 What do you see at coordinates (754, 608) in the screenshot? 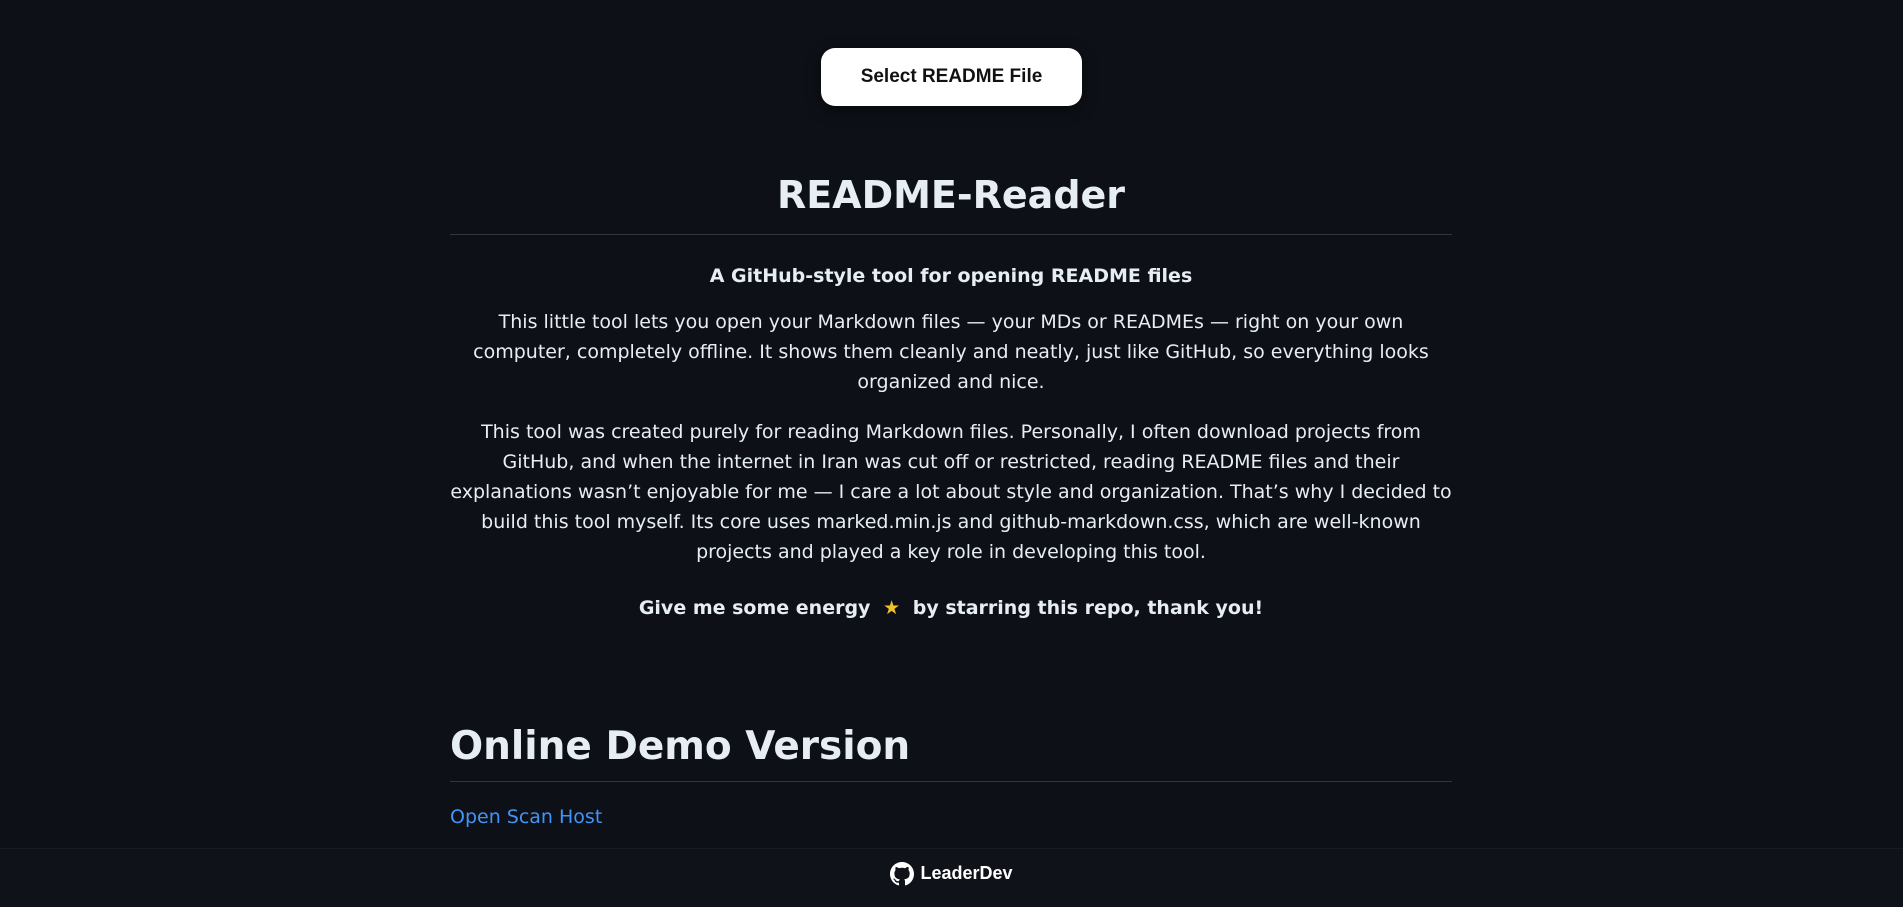
I see `star-request-text-start: Give me some energy` at bounding box center [754, 608].